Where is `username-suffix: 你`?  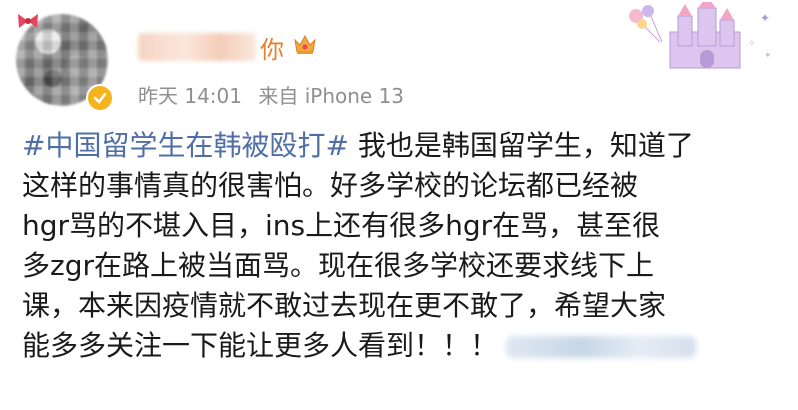
username-suffix: 你 is located at coordinates (272, 49).